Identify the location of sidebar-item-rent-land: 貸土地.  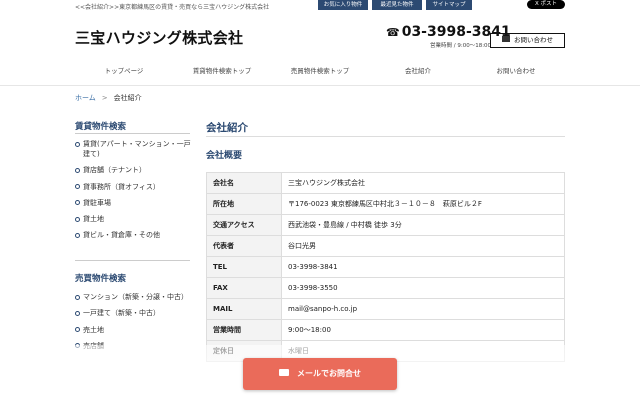
(134, 219).